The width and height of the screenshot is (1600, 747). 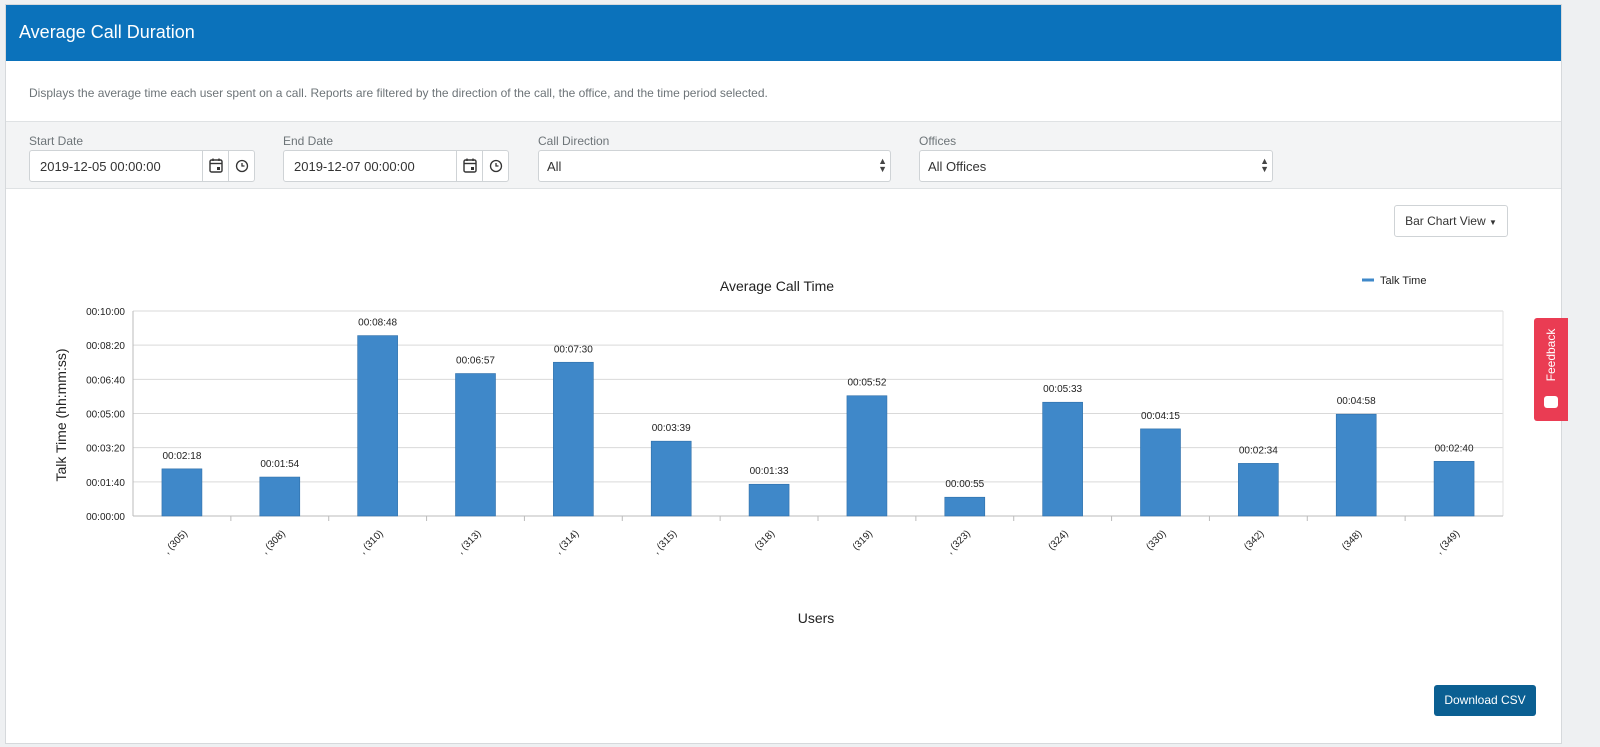 What do you see at coordinates (105, 415) in the screenshot?
I see `y-tick-label: 00:05:00` at bounding box center [105, 415].